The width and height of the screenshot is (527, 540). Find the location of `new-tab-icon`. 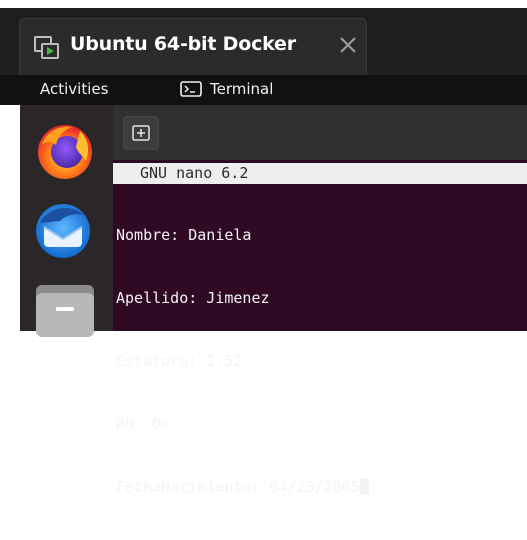

new-tab-icon is located at coordinates (141, 133).